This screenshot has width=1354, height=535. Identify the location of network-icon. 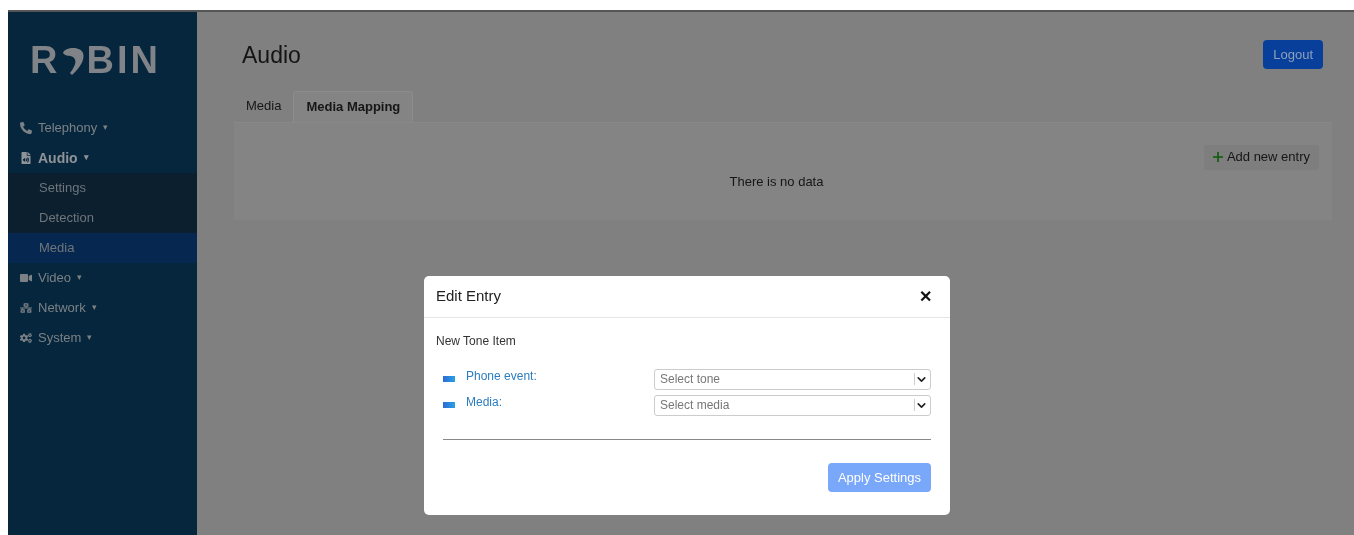
(26, 308).